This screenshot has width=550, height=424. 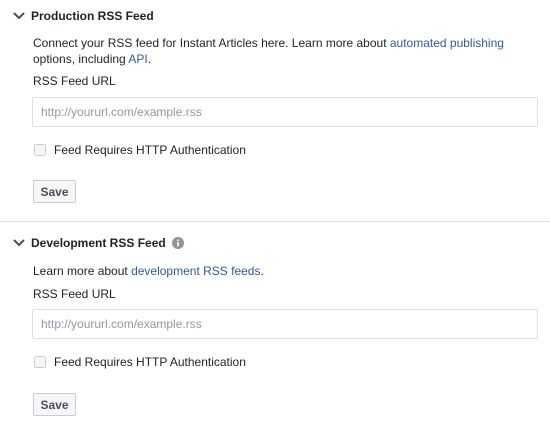 What do you see at coordinates (137, 59) in the screenshot?
I see `api-link: API` at bounding box center [137, 59].